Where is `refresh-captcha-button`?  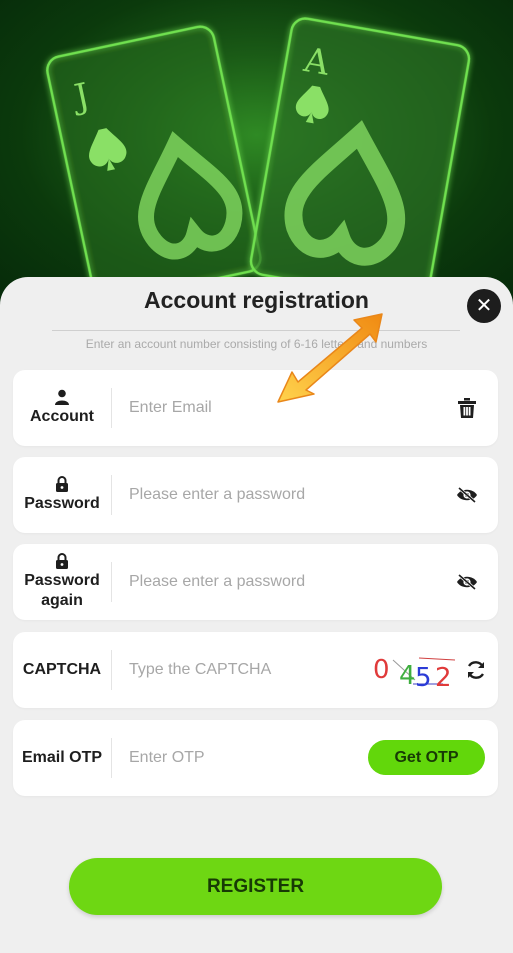
refresh-captcha-button is located at coordinates (476, 670).